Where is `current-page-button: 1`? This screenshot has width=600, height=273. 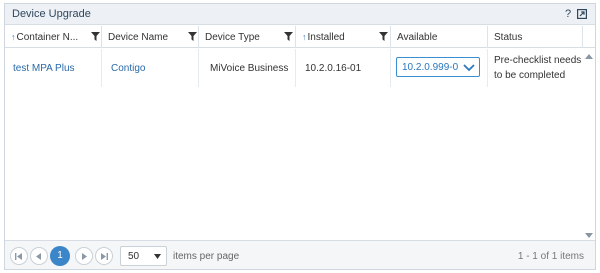 current-page-button: 1 is located at coordinates (60, 256).